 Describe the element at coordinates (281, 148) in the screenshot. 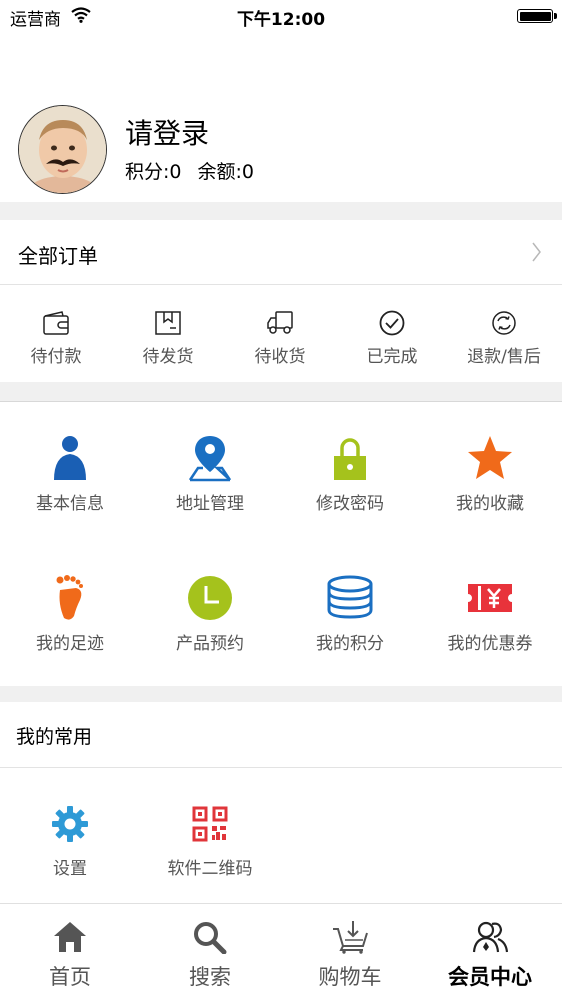

I see `profile-header: 请登录 积分:0 余额:0` at that location.